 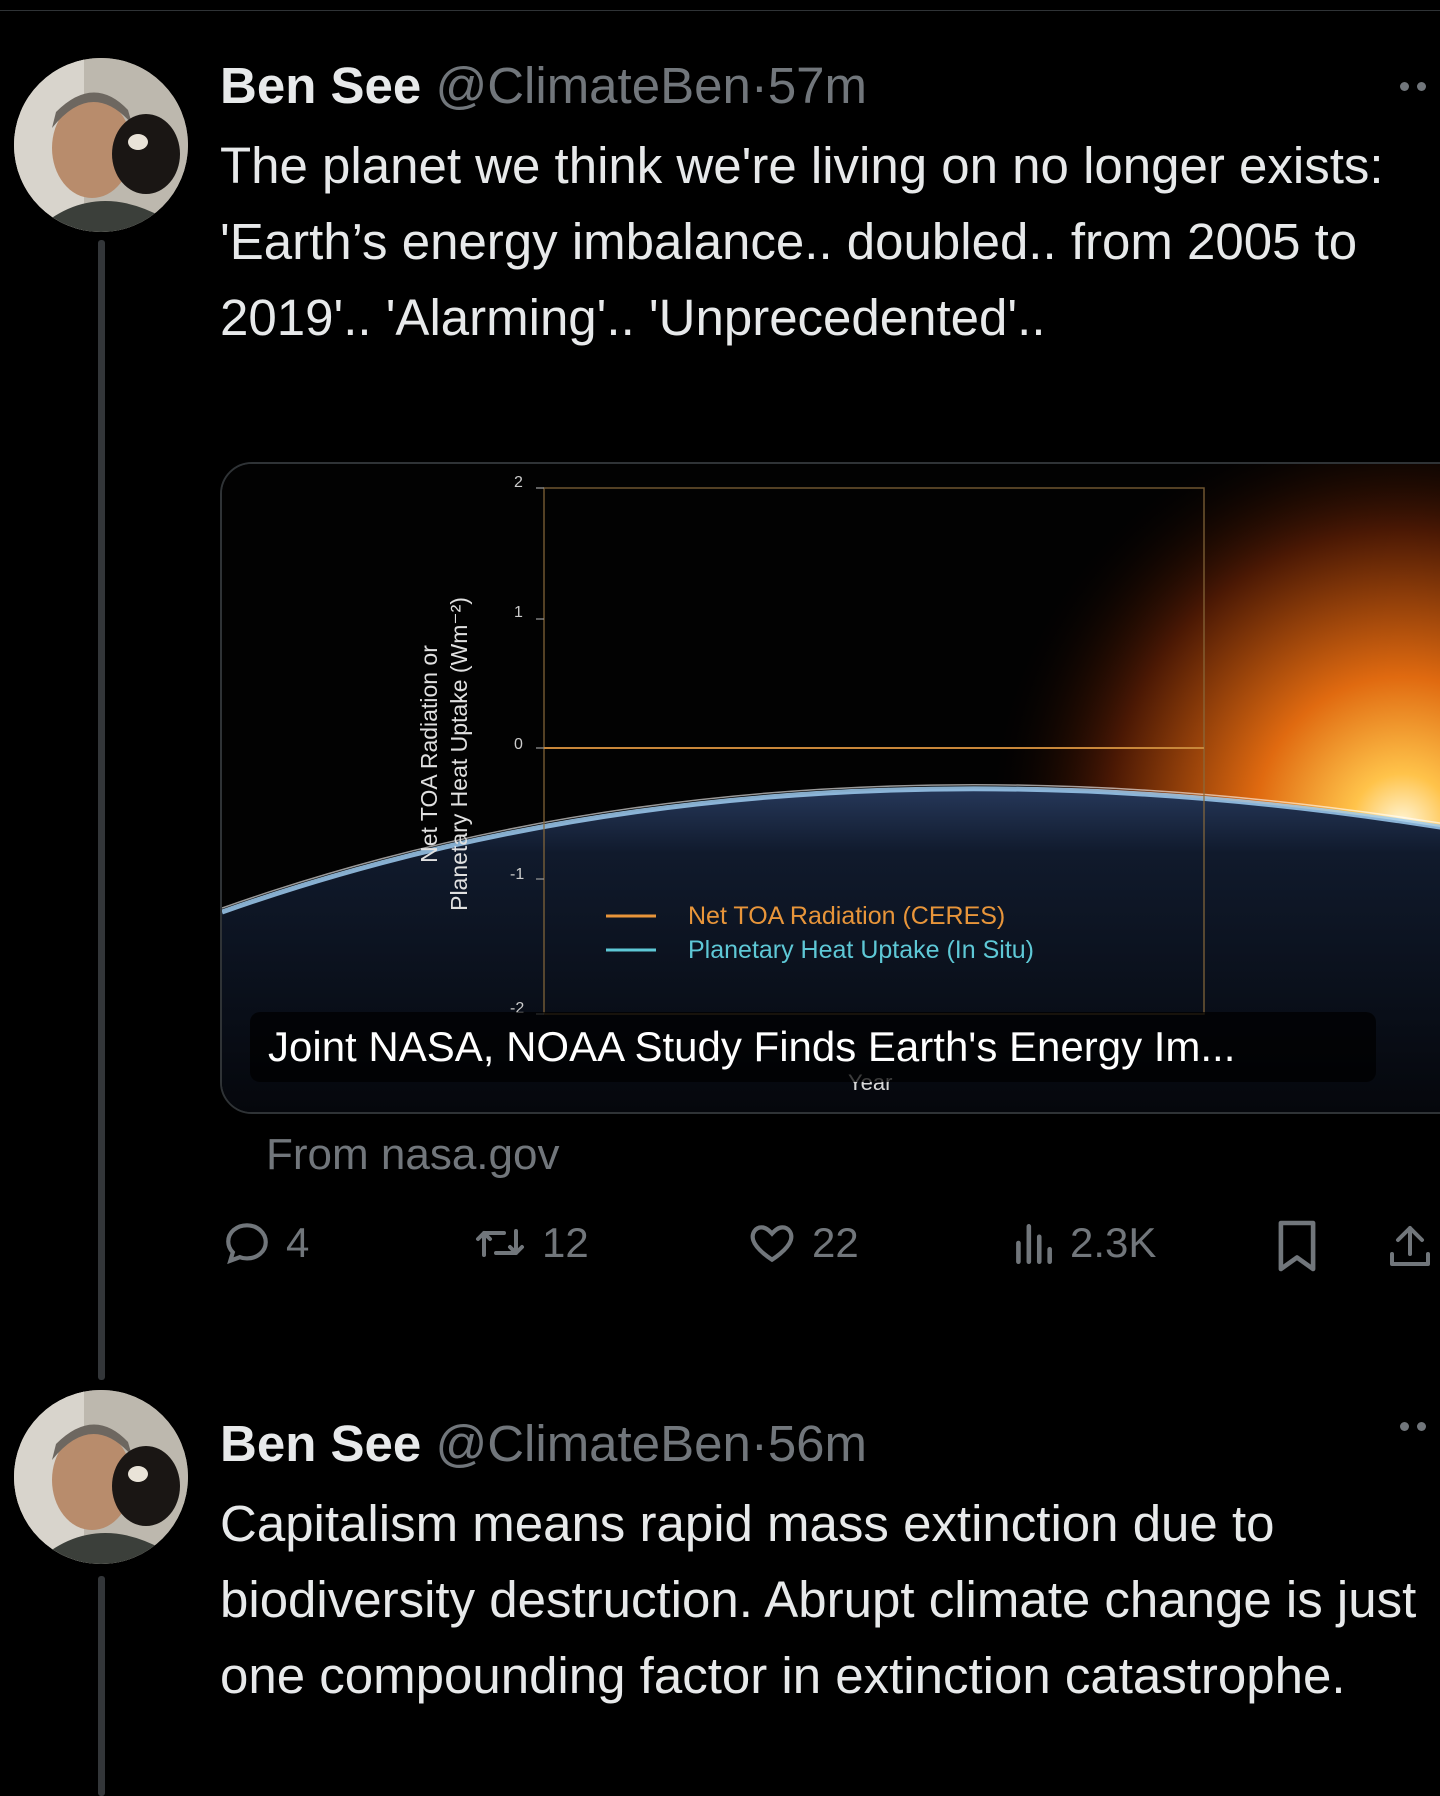 What do you see at coordinates (518, 612) in the screenshot?
I see `y-tick: 1` at bounding box center [518, 612].